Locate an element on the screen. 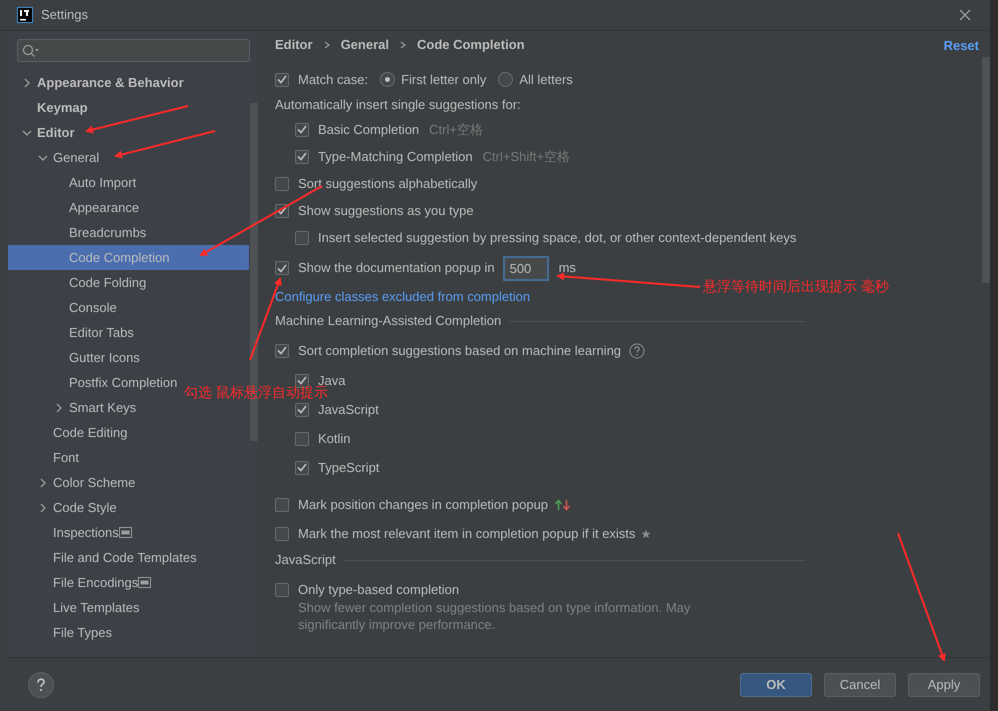 This screenshot has height=711, width=998. checkbox-label: Sort suggestions alphabetically is located at coordinates (388, 183).